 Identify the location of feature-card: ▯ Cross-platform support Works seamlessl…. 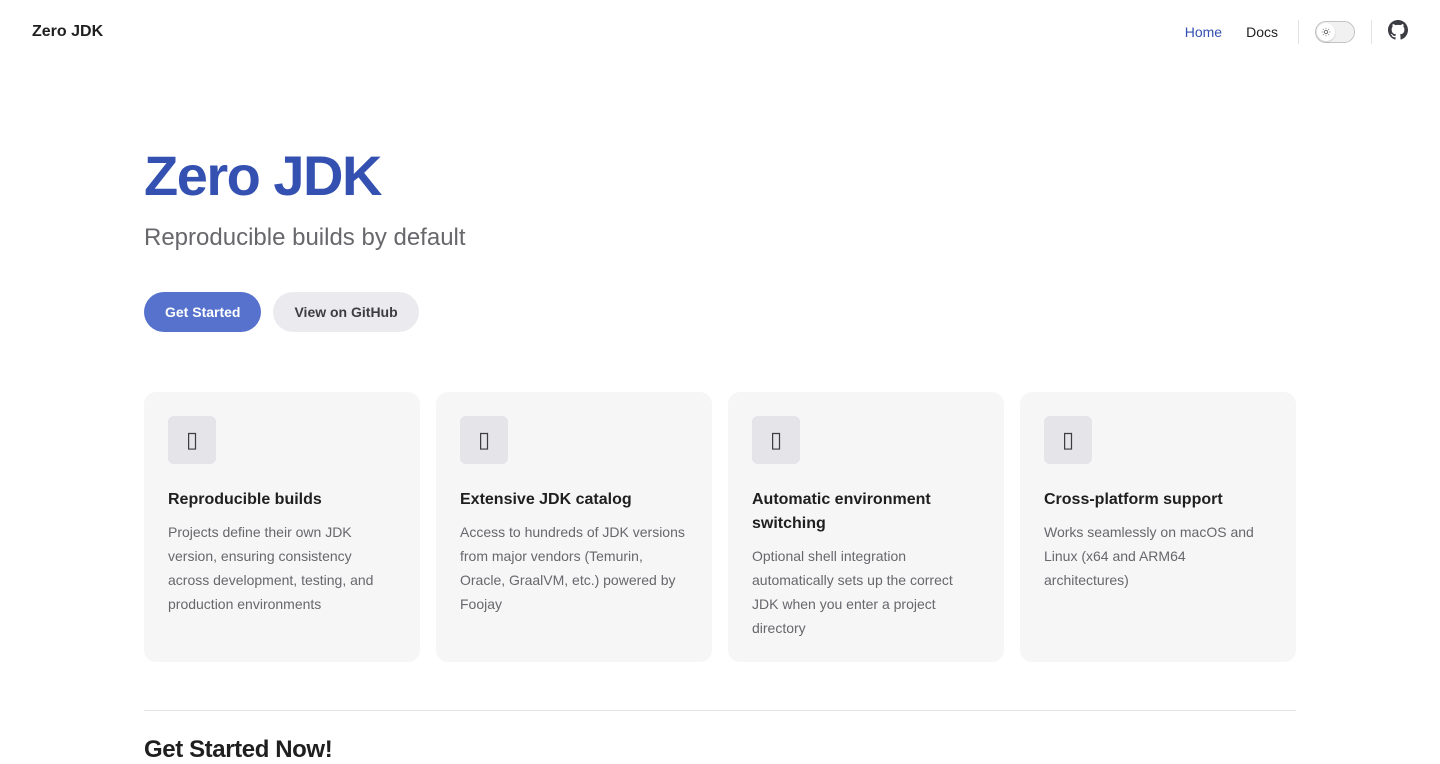
(1158, 527).